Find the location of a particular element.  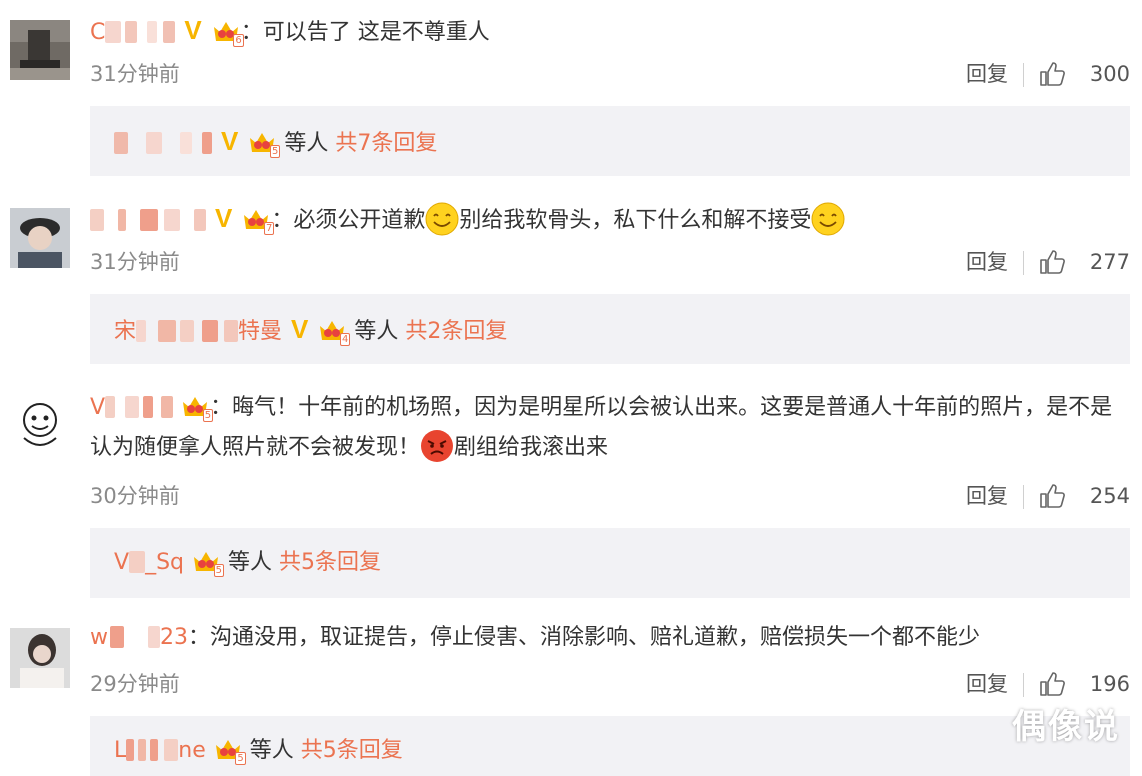

comment-text-line: V 7 ：必须公开道歉 别给我软骨头，私下什么和解不接受 is located at coordinates (606, 219).